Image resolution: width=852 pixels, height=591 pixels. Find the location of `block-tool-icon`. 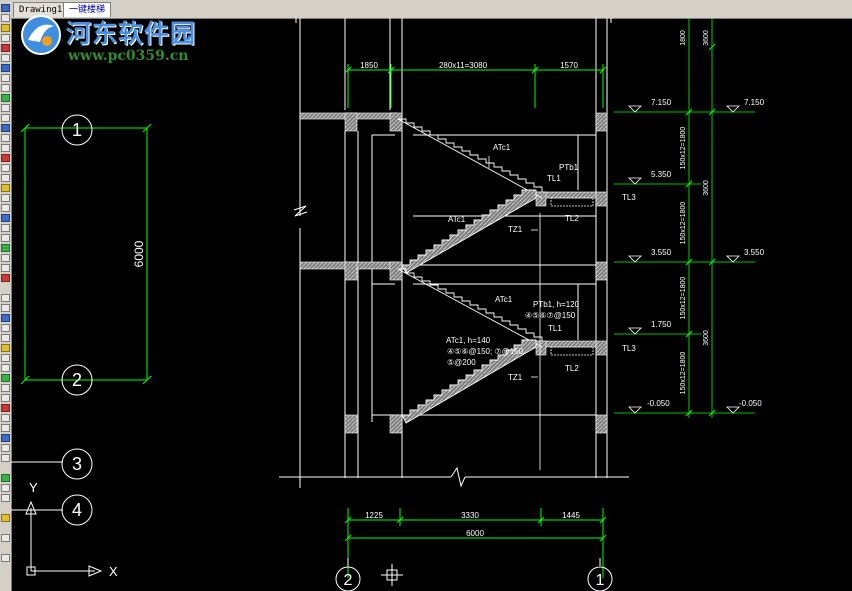

block-tool-icon is located at coordinates (5, 198).